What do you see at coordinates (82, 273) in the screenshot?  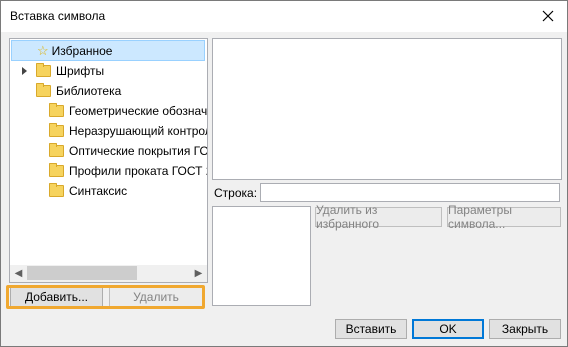 I see `scrollbar-thumb` at bounding box center [82, 273].